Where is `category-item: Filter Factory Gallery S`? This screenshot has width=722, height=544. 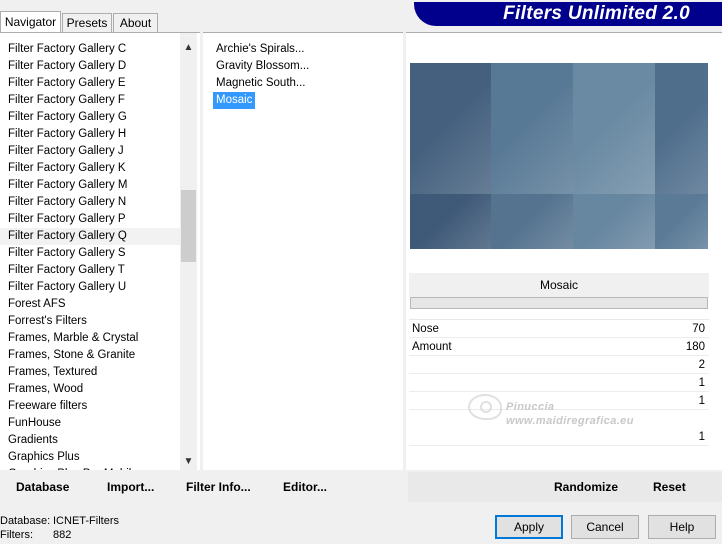
category-item: Filter Factory Gallery S is located at coordinates (90, 253).